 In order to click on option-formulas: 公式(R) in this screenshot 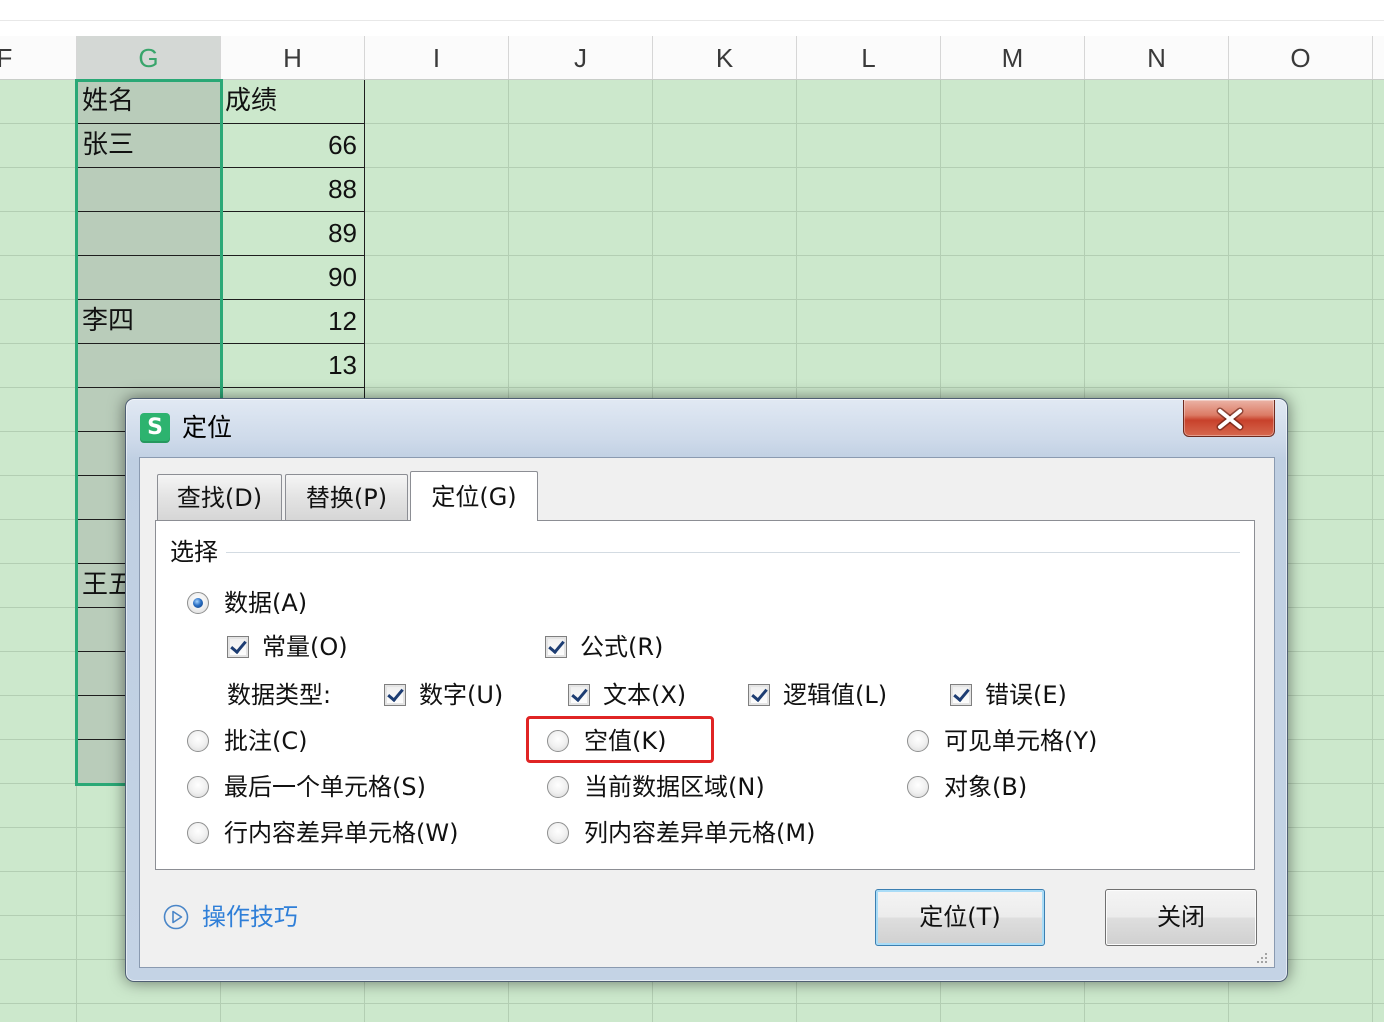, I will do `click(604, 647)`.